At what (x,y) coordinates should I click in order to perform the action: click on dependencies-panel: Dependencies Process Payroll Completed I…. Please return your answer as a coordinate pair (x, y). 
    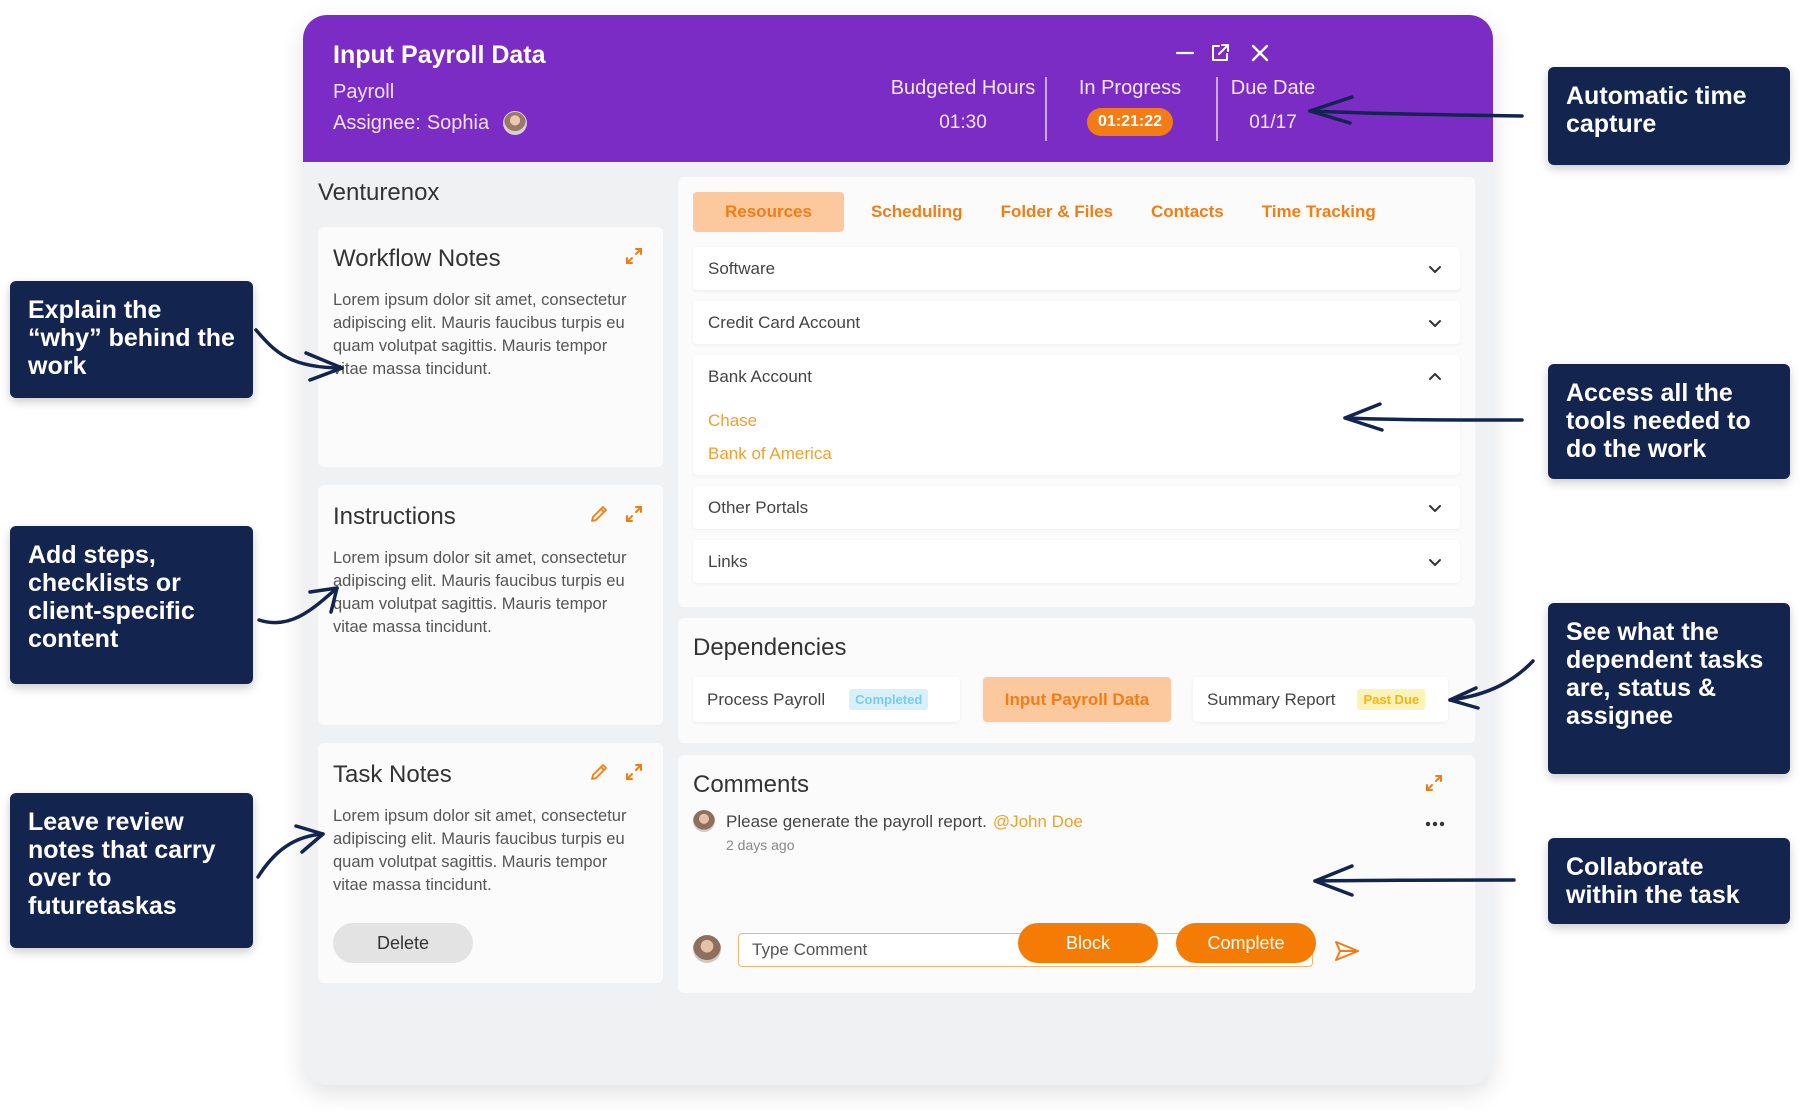
    Looking at the image, I should click on (1076, 680).